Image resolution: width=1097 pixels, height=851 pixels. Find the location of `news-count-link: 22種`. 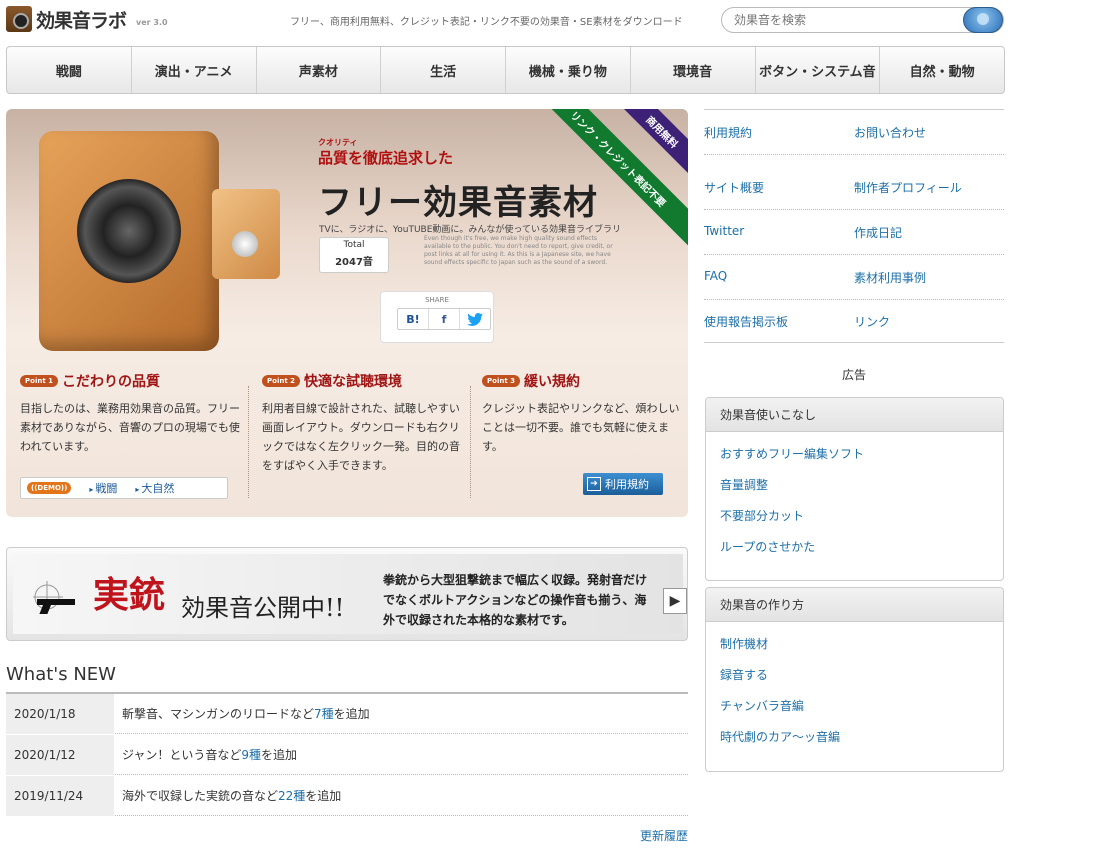

news-count-link: 22種 is located at coordinates (291, 796).